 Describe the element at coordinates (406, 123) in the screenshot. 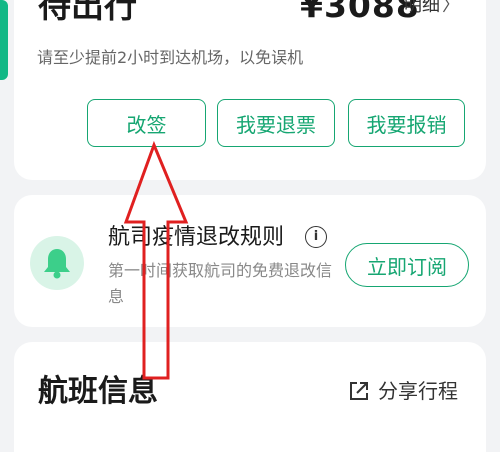

I see `reimburse-button: 我要报销` at that location.